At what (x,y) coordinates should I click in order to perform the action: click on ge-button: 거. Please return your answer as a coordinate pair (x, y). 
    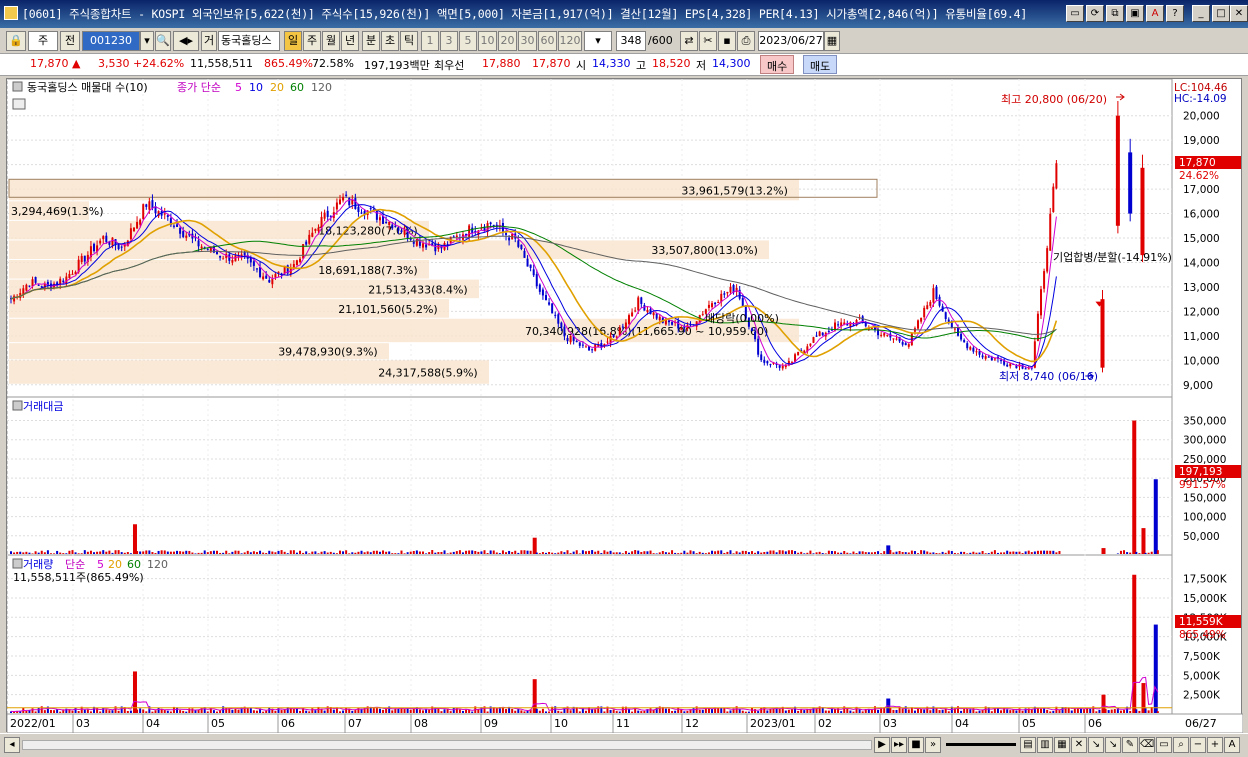
    Looking at the image, I should click on (209, 41).